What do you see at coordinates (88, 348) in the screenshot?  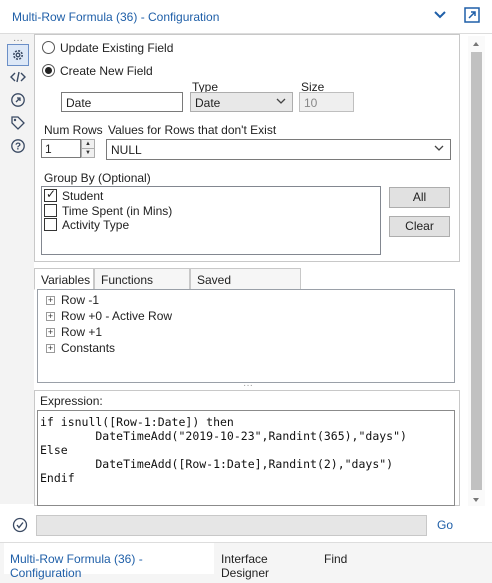 I see `tree-item-label: Constants` at bounding box center [88, 348].